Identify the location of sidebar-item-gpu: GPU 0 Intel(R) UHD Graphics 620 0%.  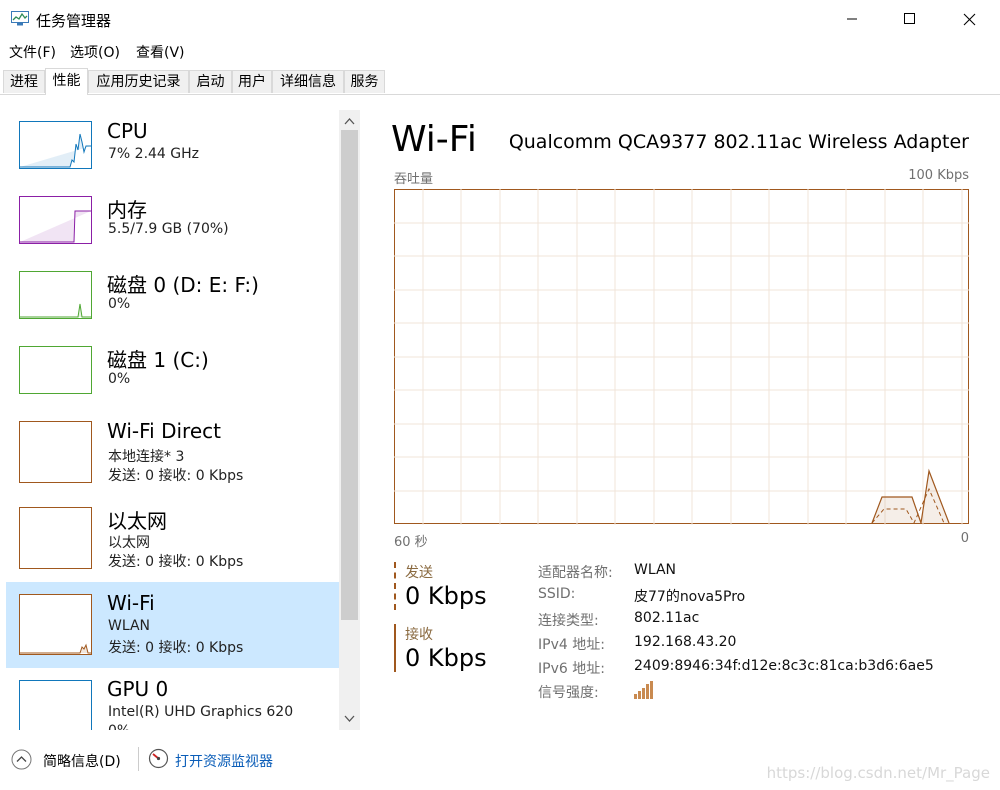
(172, 699).